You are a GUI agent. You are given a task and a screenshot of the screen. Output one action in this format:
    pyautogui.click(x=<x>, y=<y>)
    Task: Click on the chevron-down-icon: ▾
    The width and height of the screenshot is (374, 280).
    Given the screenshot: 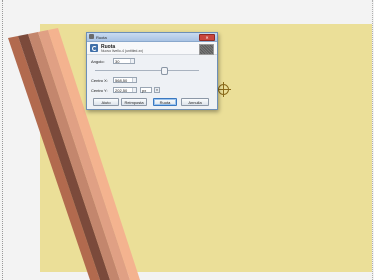 What is the action you would take?
    pyautogui.click(x=157, y=90)
    